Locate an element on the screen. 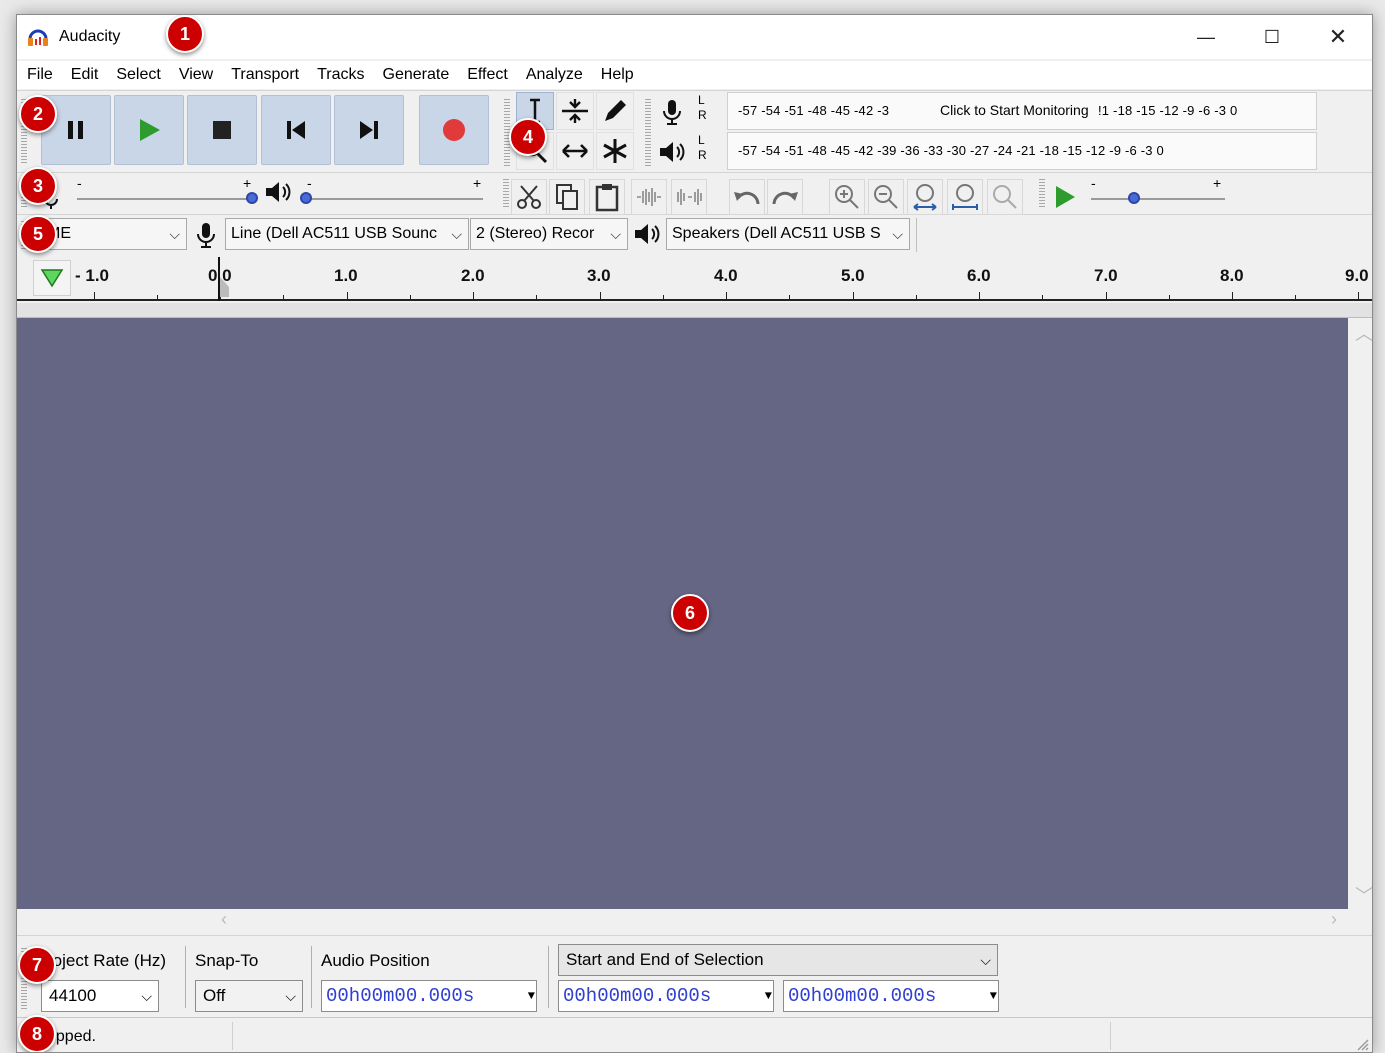 The image size is (1385, 1053). menu-view: View is located at coordinates (199, 75).